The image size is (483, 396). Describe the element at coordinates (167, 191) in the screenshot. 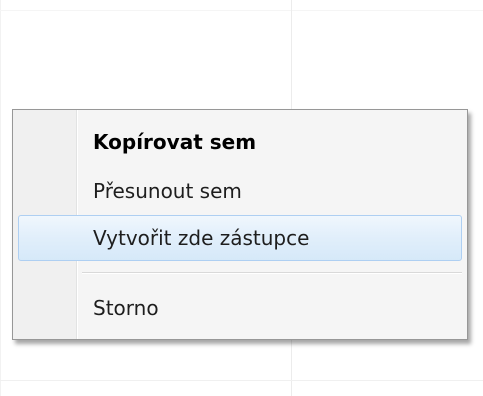

I see `menu-item-label: Přesunout sem` at that location.